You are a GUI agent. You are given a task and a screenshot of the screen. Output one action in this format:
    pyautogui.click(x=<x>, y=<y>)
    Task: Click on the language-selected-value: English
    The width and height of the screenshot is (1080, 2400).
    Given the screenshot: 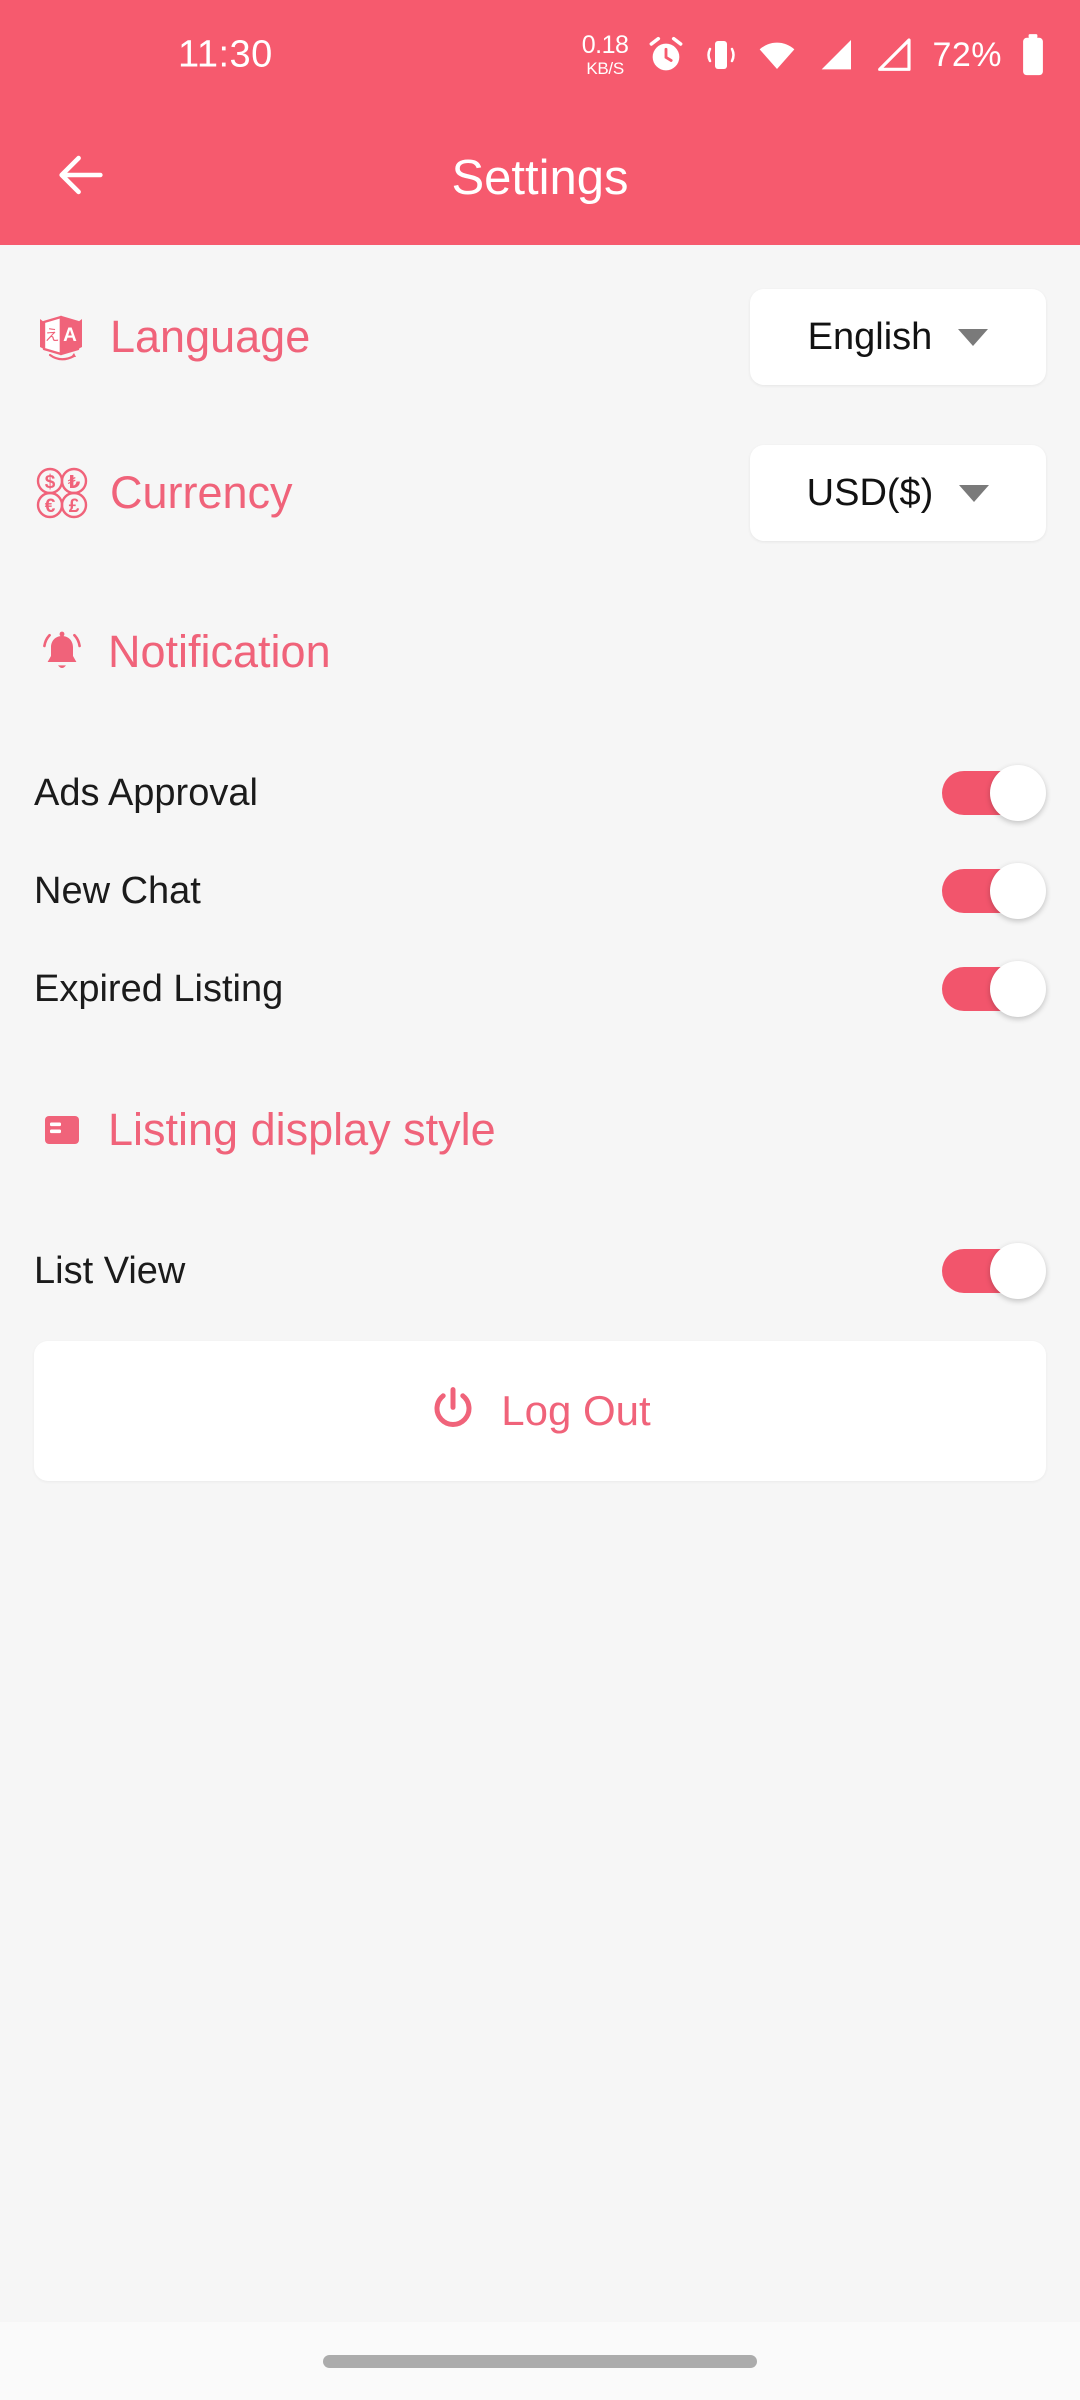 What is the action you would take?
    pyautogui.click(x=870, y=336)
    